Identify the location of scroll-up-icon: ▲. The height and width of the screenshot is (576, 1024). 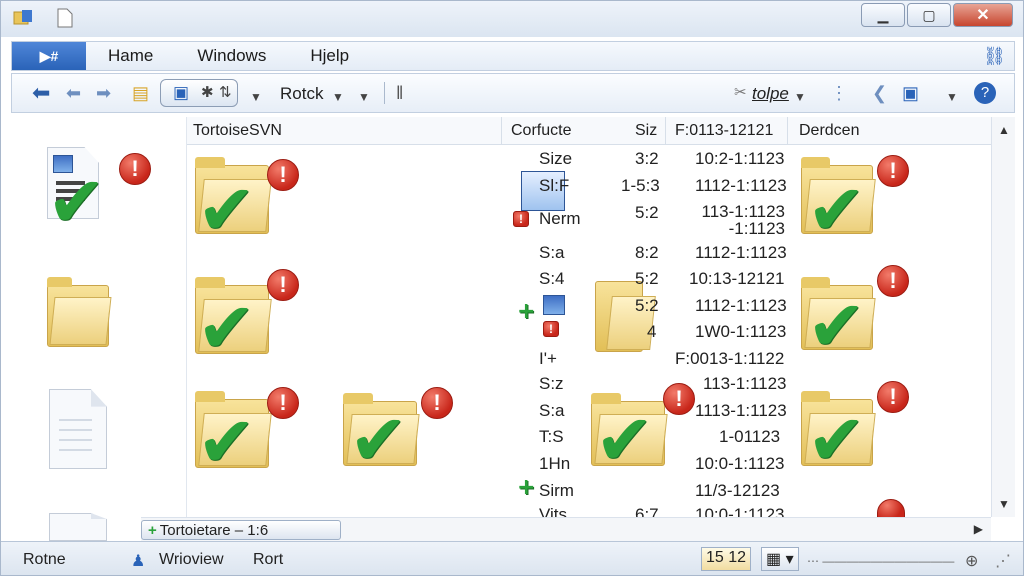
(1004, 130).